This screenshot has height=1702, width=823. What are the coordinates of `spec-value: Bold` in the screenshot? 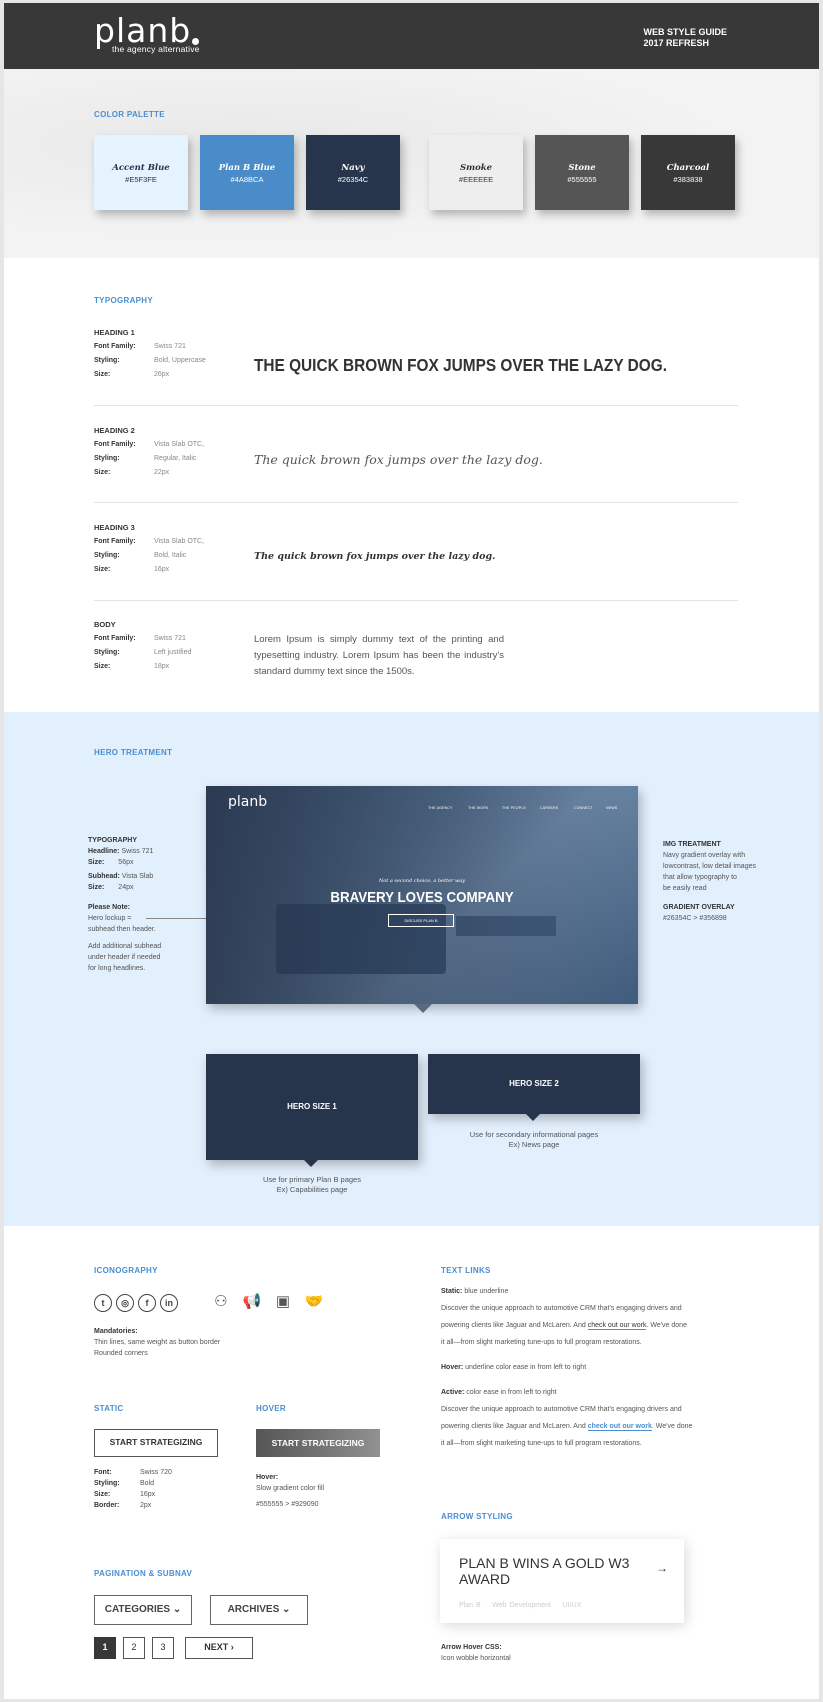 It's located at (147, 1483).